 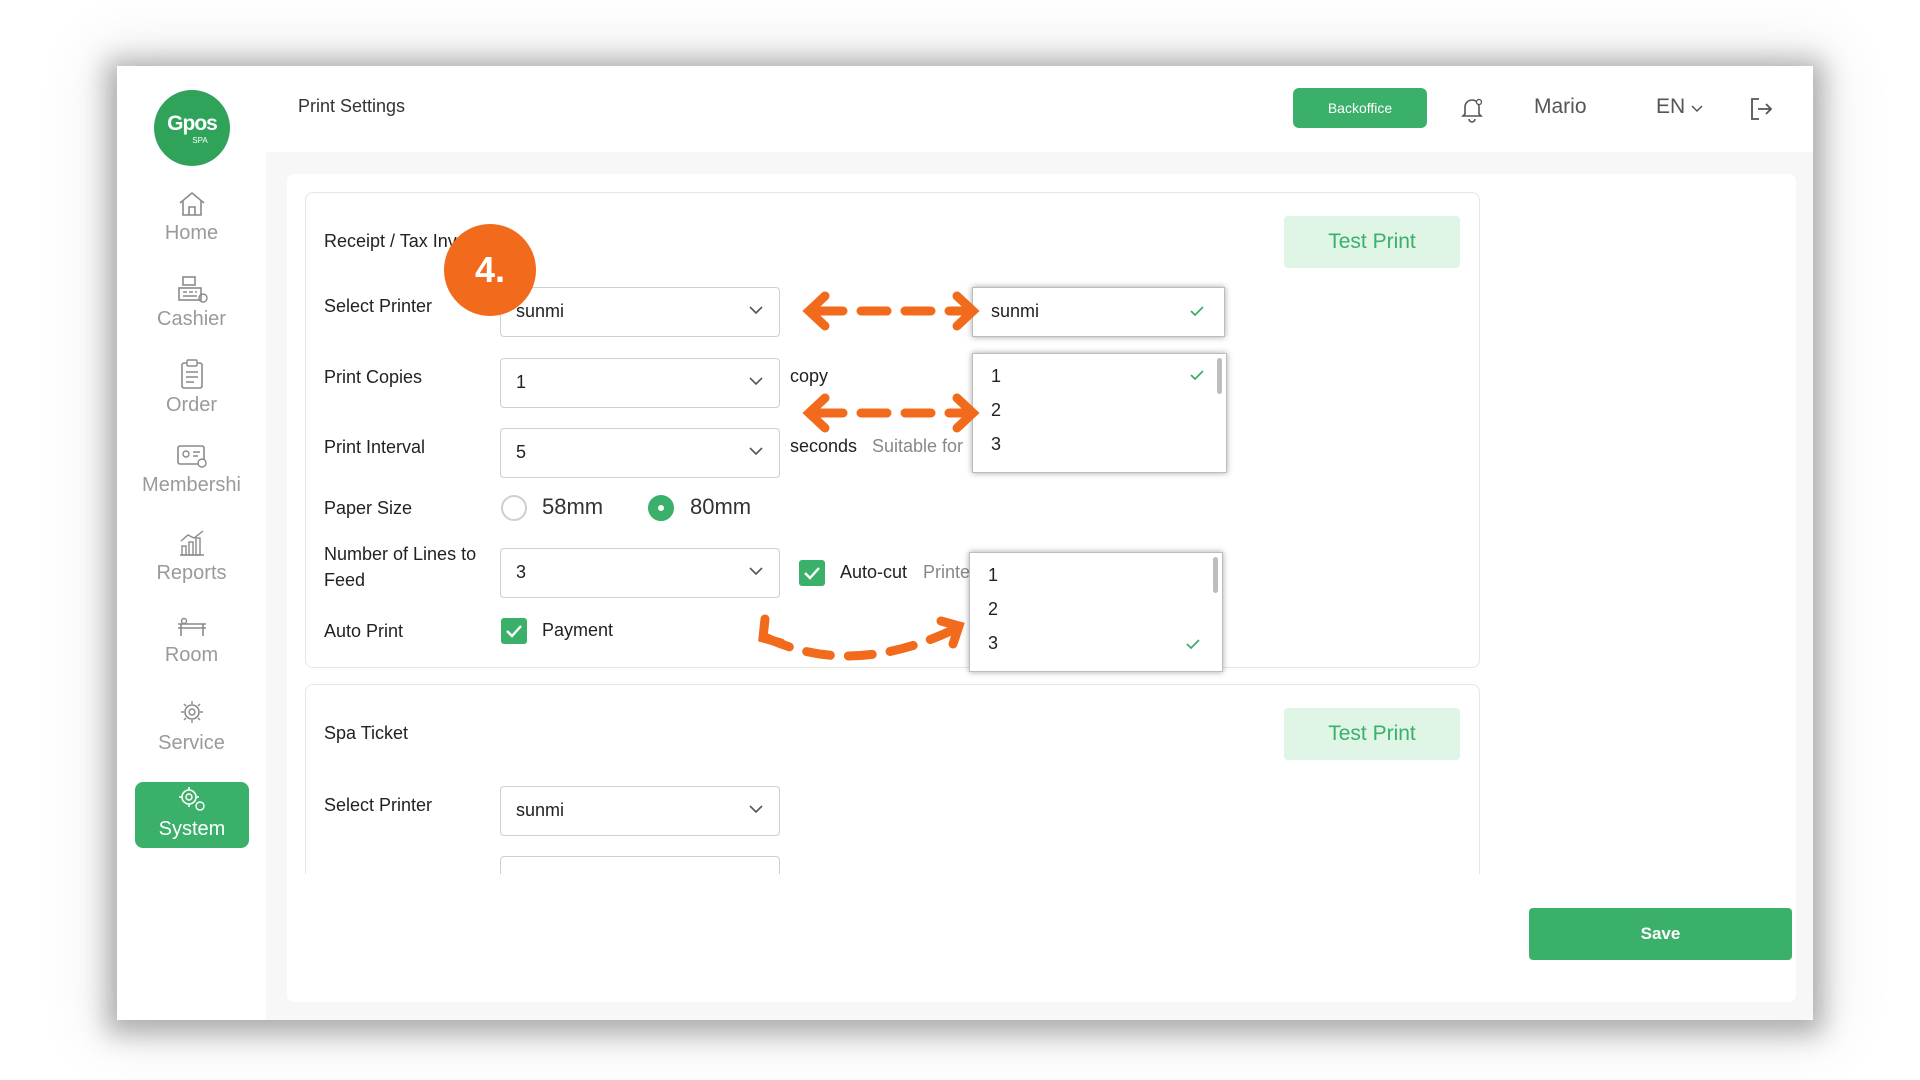 What do you see at coordinates (490, 270) in the screenshot?
I see `step-number-badge: 4.` at bounding box center [490, 270].